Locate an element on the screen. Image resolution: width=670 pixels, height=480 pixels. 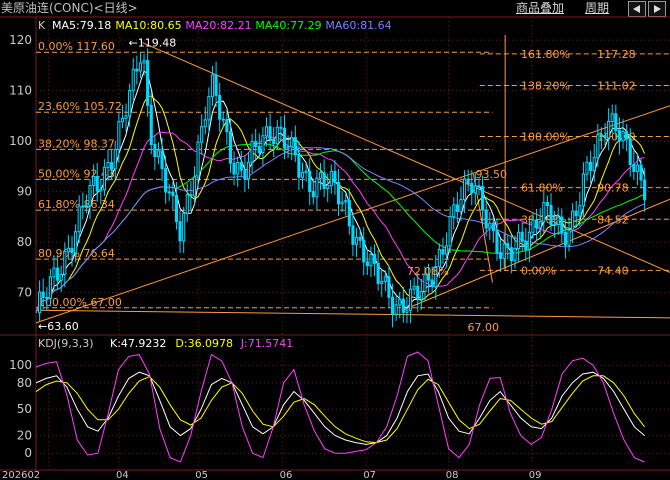
x-tick-label: 07 is located at coordinates (369, 475).